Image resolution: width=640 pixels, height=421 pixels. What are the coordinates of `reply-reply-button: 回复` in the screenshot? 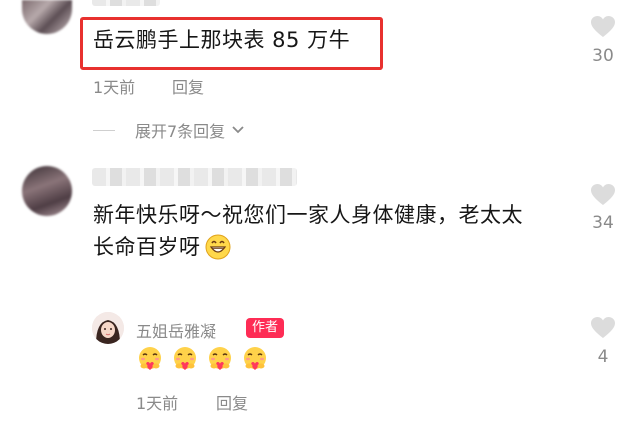 It's located at (232, 402).